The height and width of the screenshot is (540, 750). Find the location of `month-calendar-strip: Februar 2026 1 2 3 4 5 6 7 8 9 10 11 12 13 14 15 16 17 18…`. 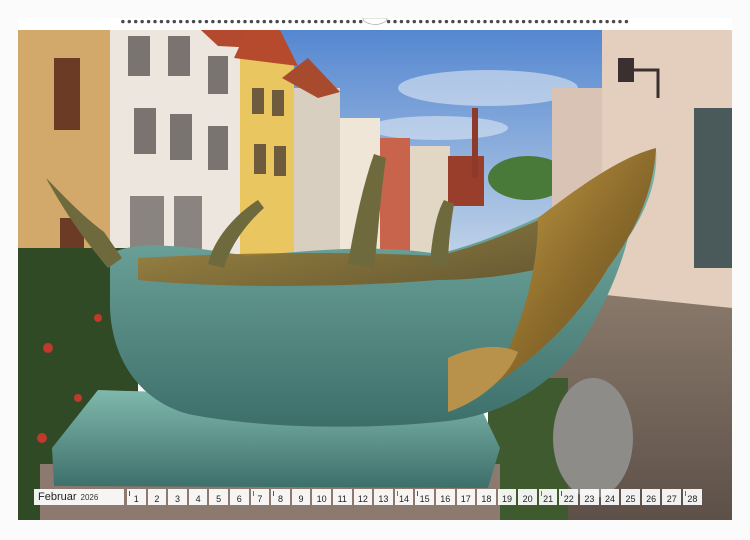

month-calendar-strip: Februar 2026 1 2 3 4 5 6 7 8 9 10 11 12 13 14 15 16 17 18… is located at coordinates (375, 497).